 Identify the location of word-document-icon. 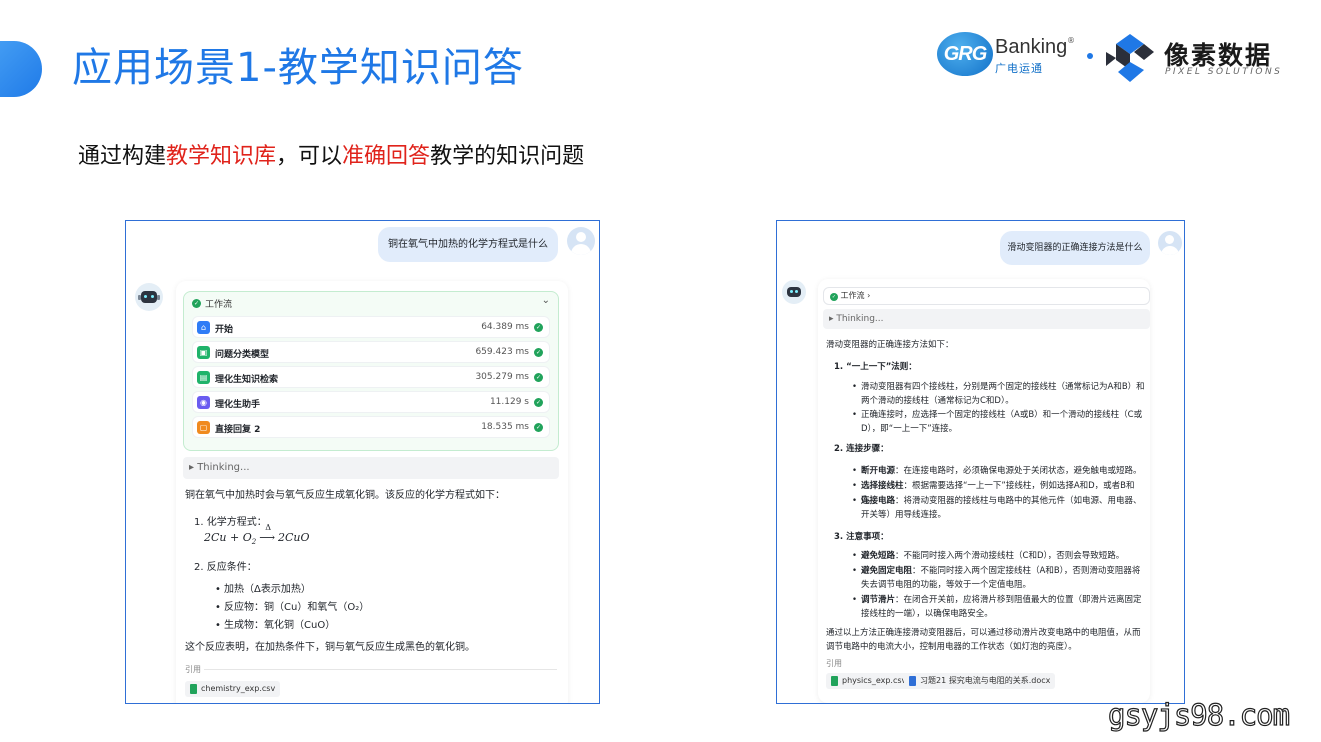
(912, 681).